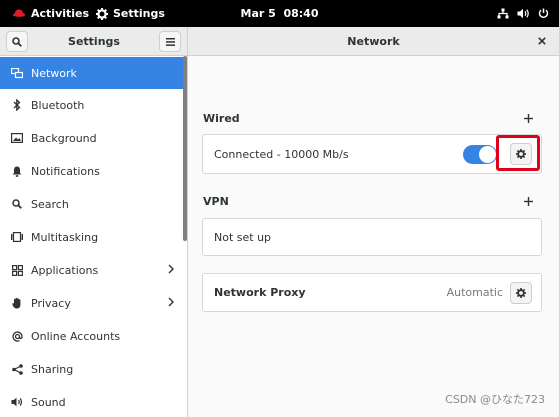  I want to click on sidebar-item-label: Search, so click(50, 204).